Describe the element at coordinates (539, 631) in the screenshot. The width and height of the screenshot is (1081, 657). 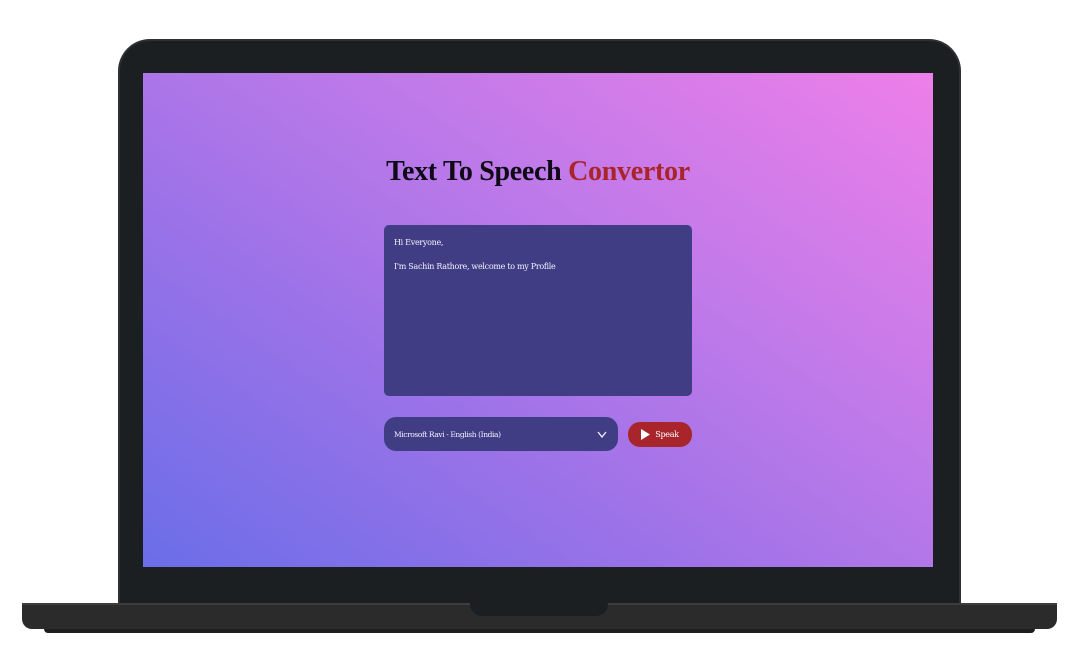
I see `laptop-base-foot` at that location.